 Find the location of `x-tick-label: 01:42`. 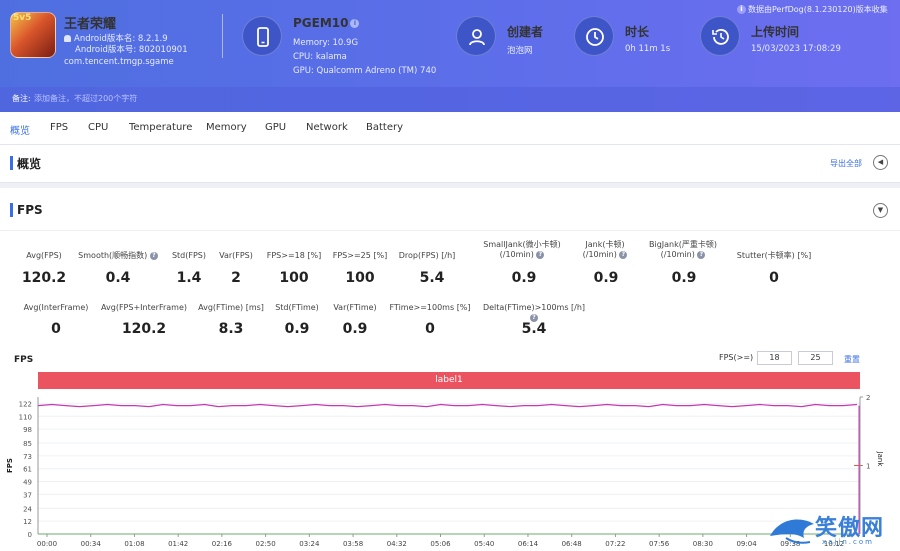

x-tick-label: 01:42 is located at coordinates (178, 544).